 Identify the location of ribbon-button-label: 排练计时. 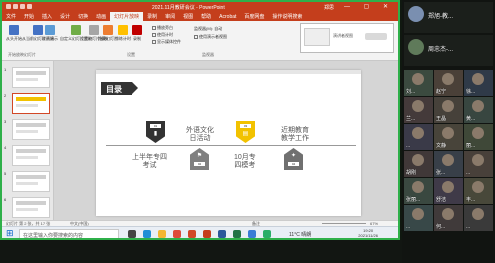
(123, 38).